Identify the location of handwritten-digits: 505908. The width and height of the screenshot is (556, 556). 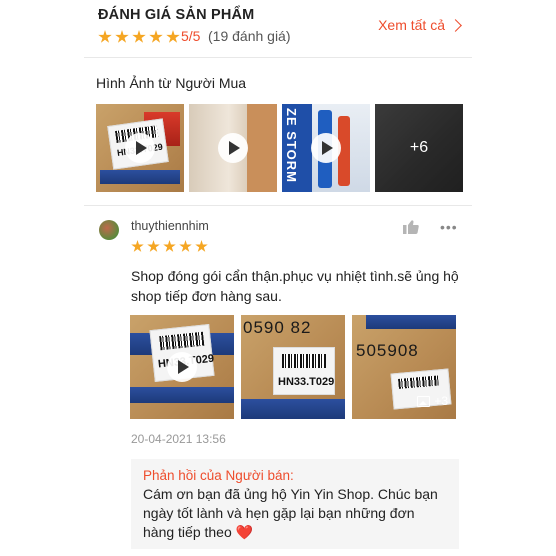
(387, 350).